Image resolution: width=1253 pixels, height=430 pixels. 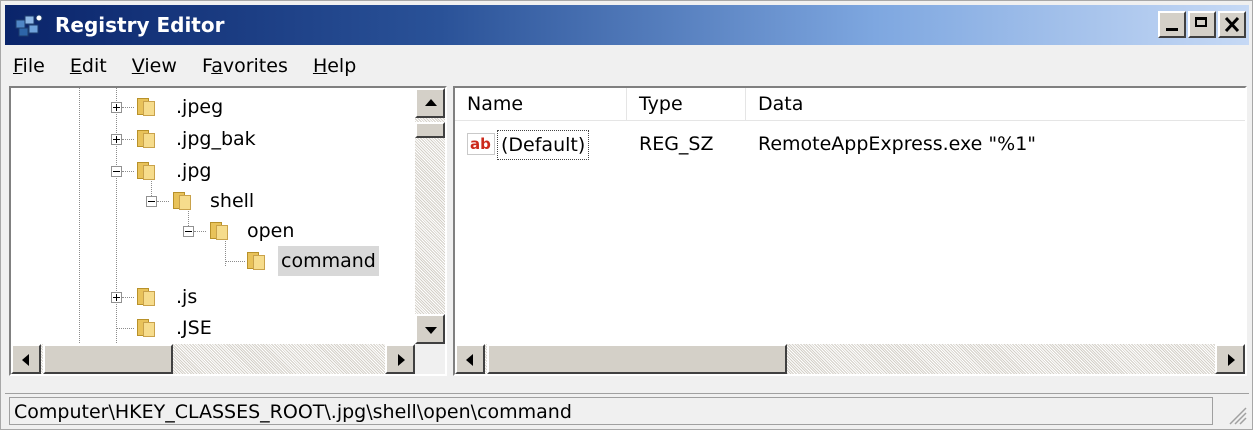 What do you see at coordinates (541, 104) in the screenshot?
I see `column-header-name: Name` at bounding box center [541, 104].